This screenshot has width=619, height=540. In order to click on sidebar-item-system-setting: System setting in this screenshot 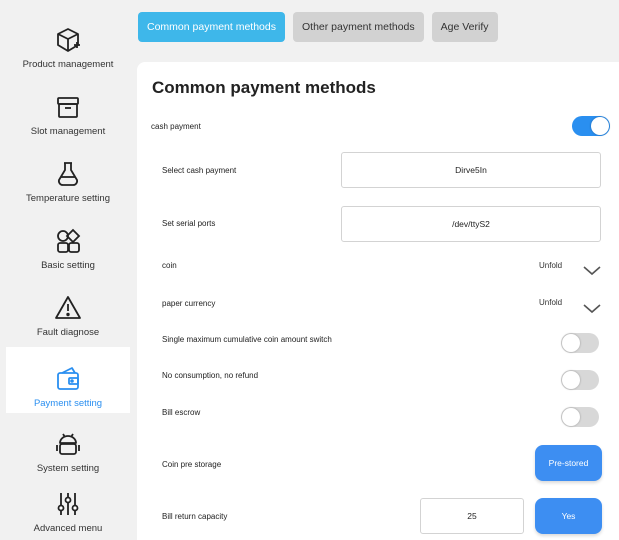, I will do `click(68, 445)`.